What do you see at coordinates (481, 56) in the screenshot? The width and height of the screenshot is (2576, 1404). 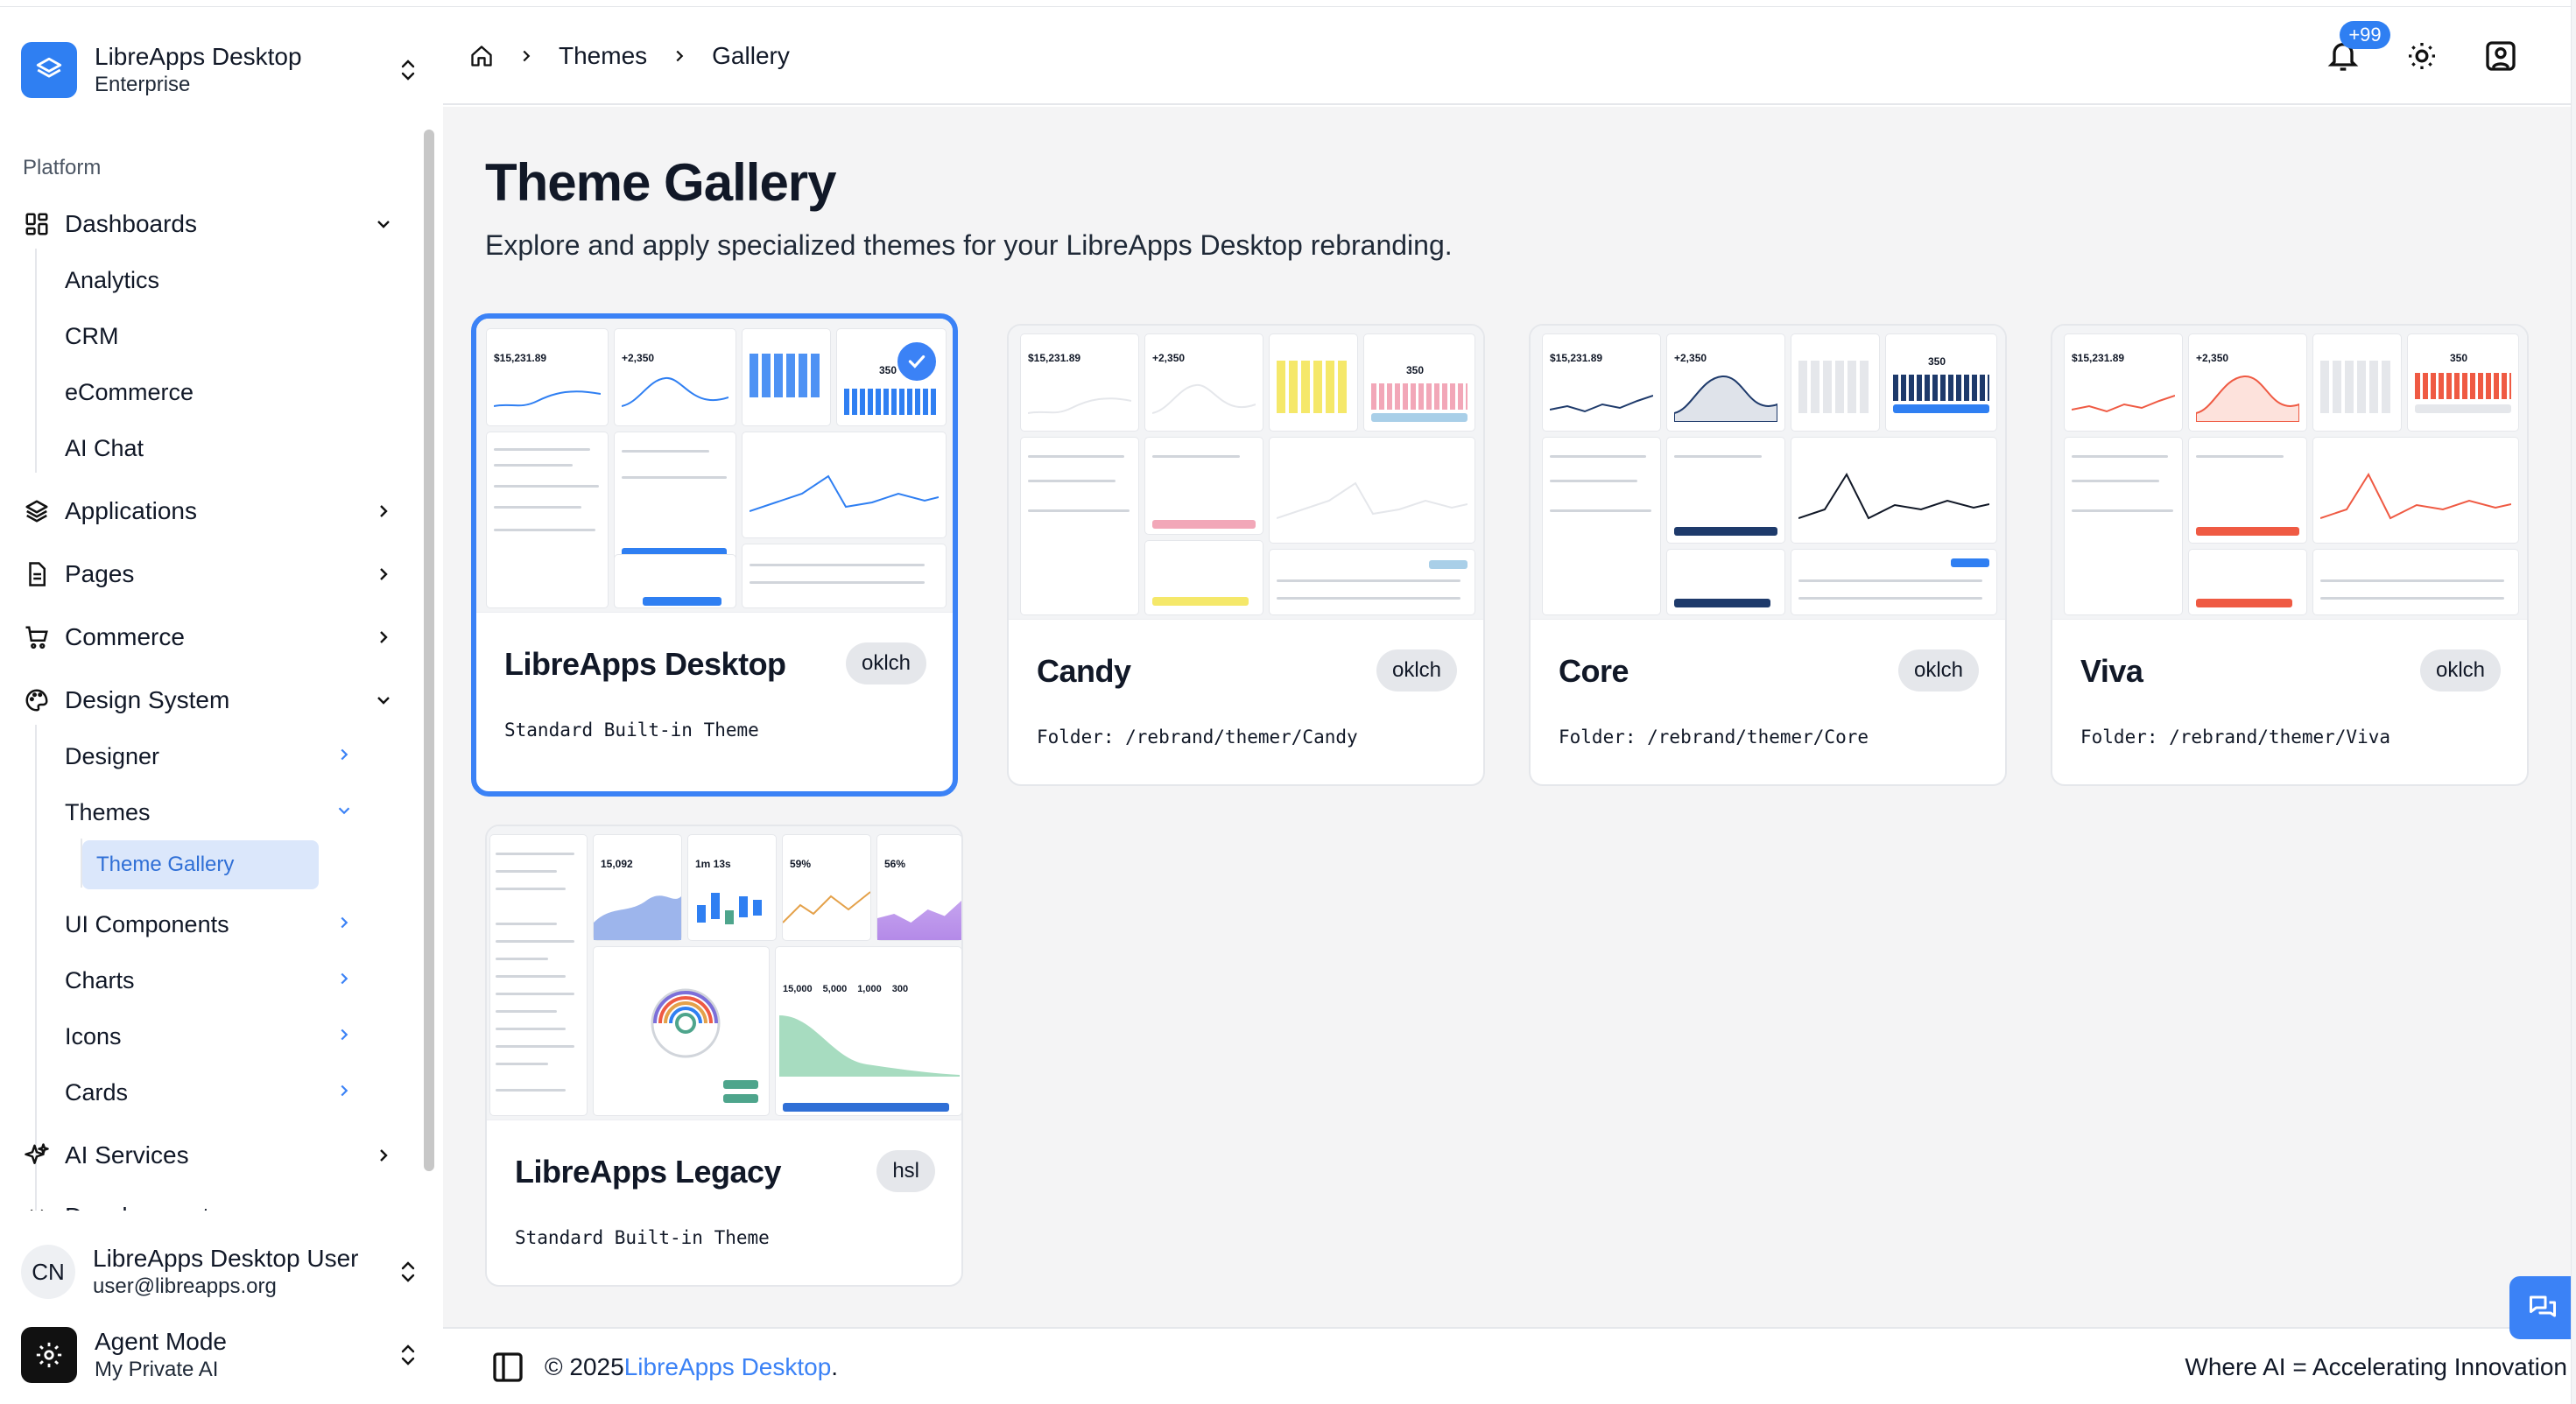 I see `home-icon` at bounding box center [481, 56].